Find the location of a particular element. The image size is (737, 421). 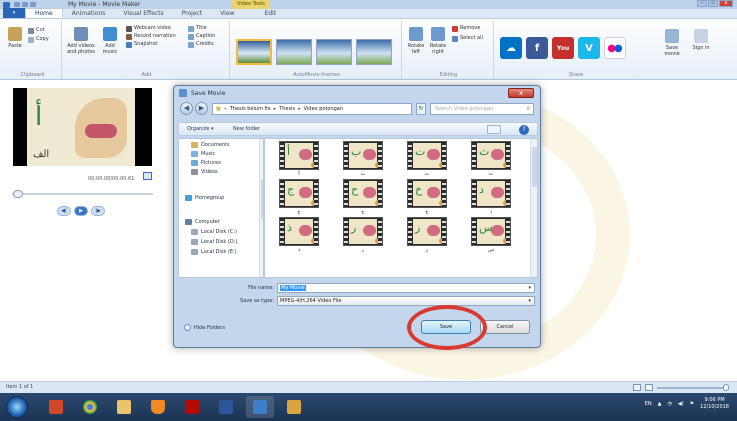

paste-button: Paste is located at coordinates (15, 38).